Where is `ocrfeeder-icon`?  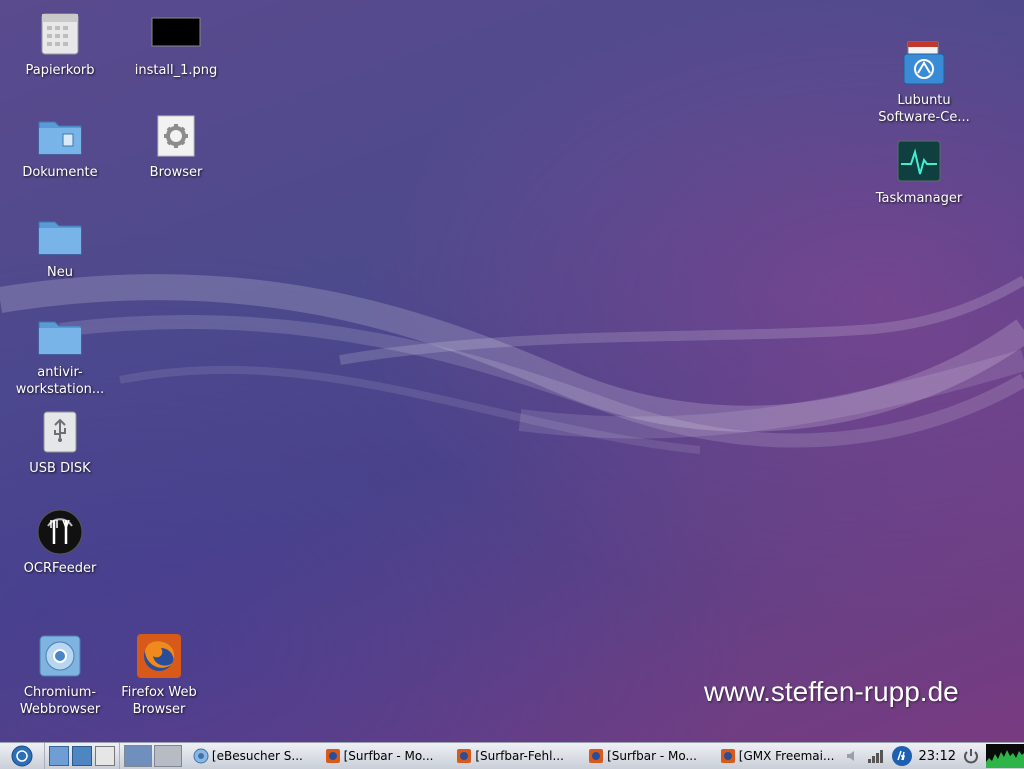 ocrfeeder-icon is located at coordinates (60, 532).